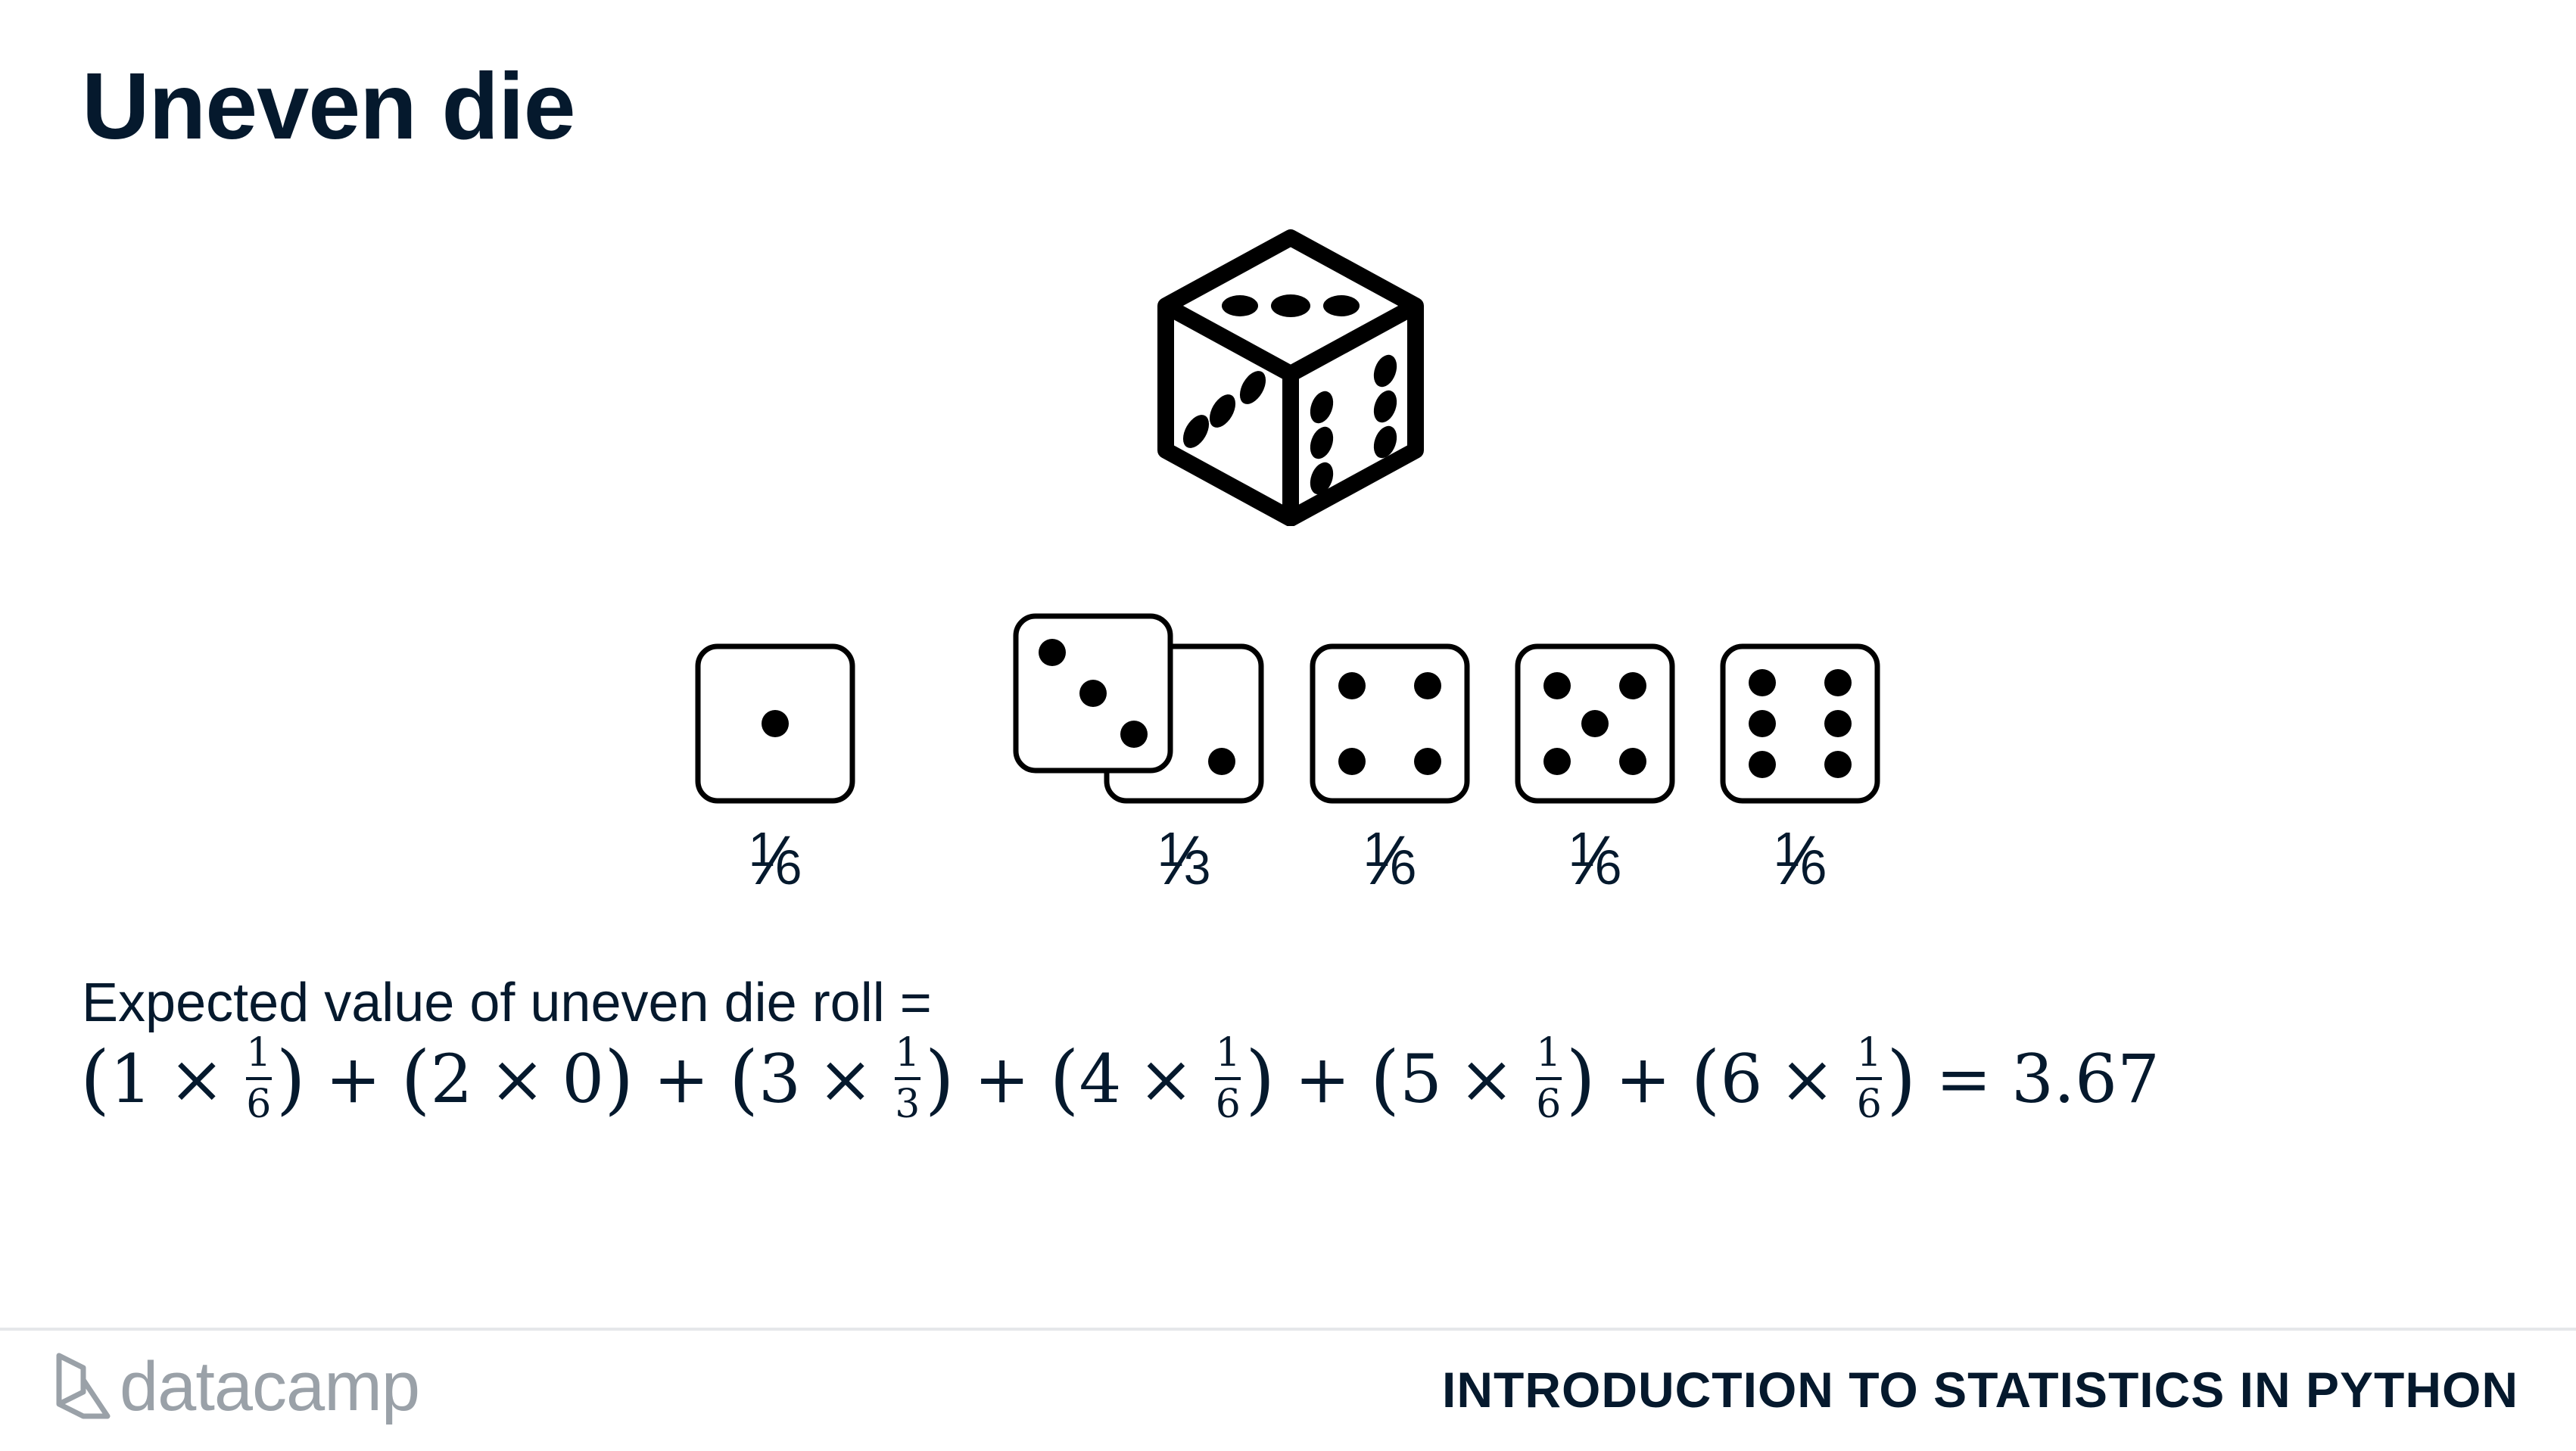  Describe the element at coordinates (1980, 1390) in the screenshot. I see `course-title: INTRODUCTION TO STATISTICS IN PYTHON` at that location.